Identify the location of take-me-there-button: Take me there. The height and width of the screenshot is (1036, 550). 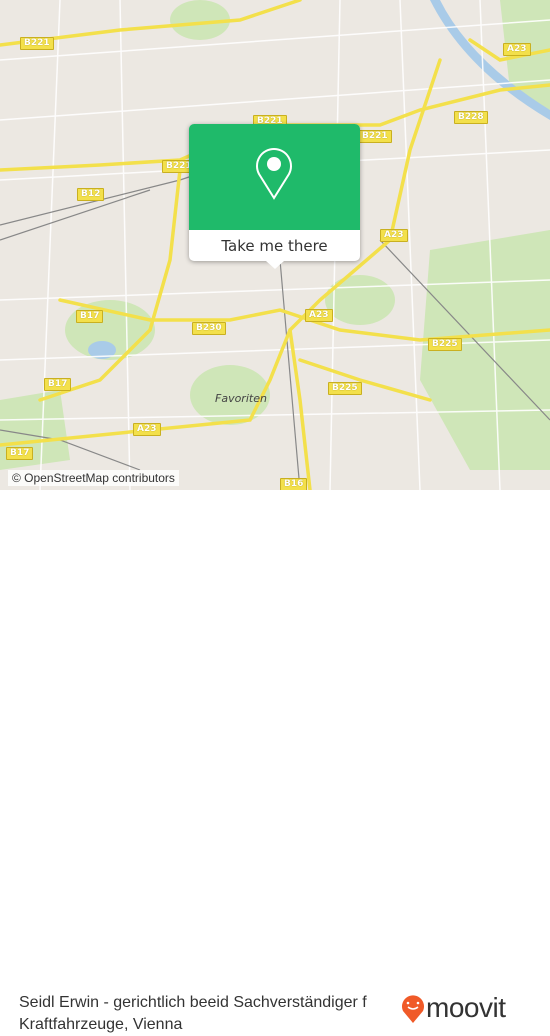
(274, 245).